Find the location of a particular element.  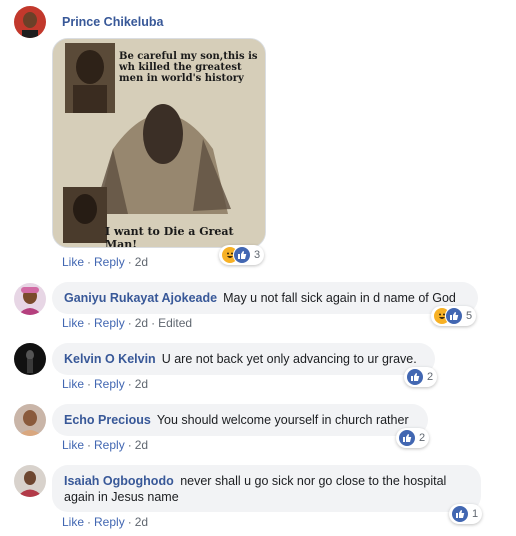

reactions-summary: 1 is located at coordinates (466, 514).